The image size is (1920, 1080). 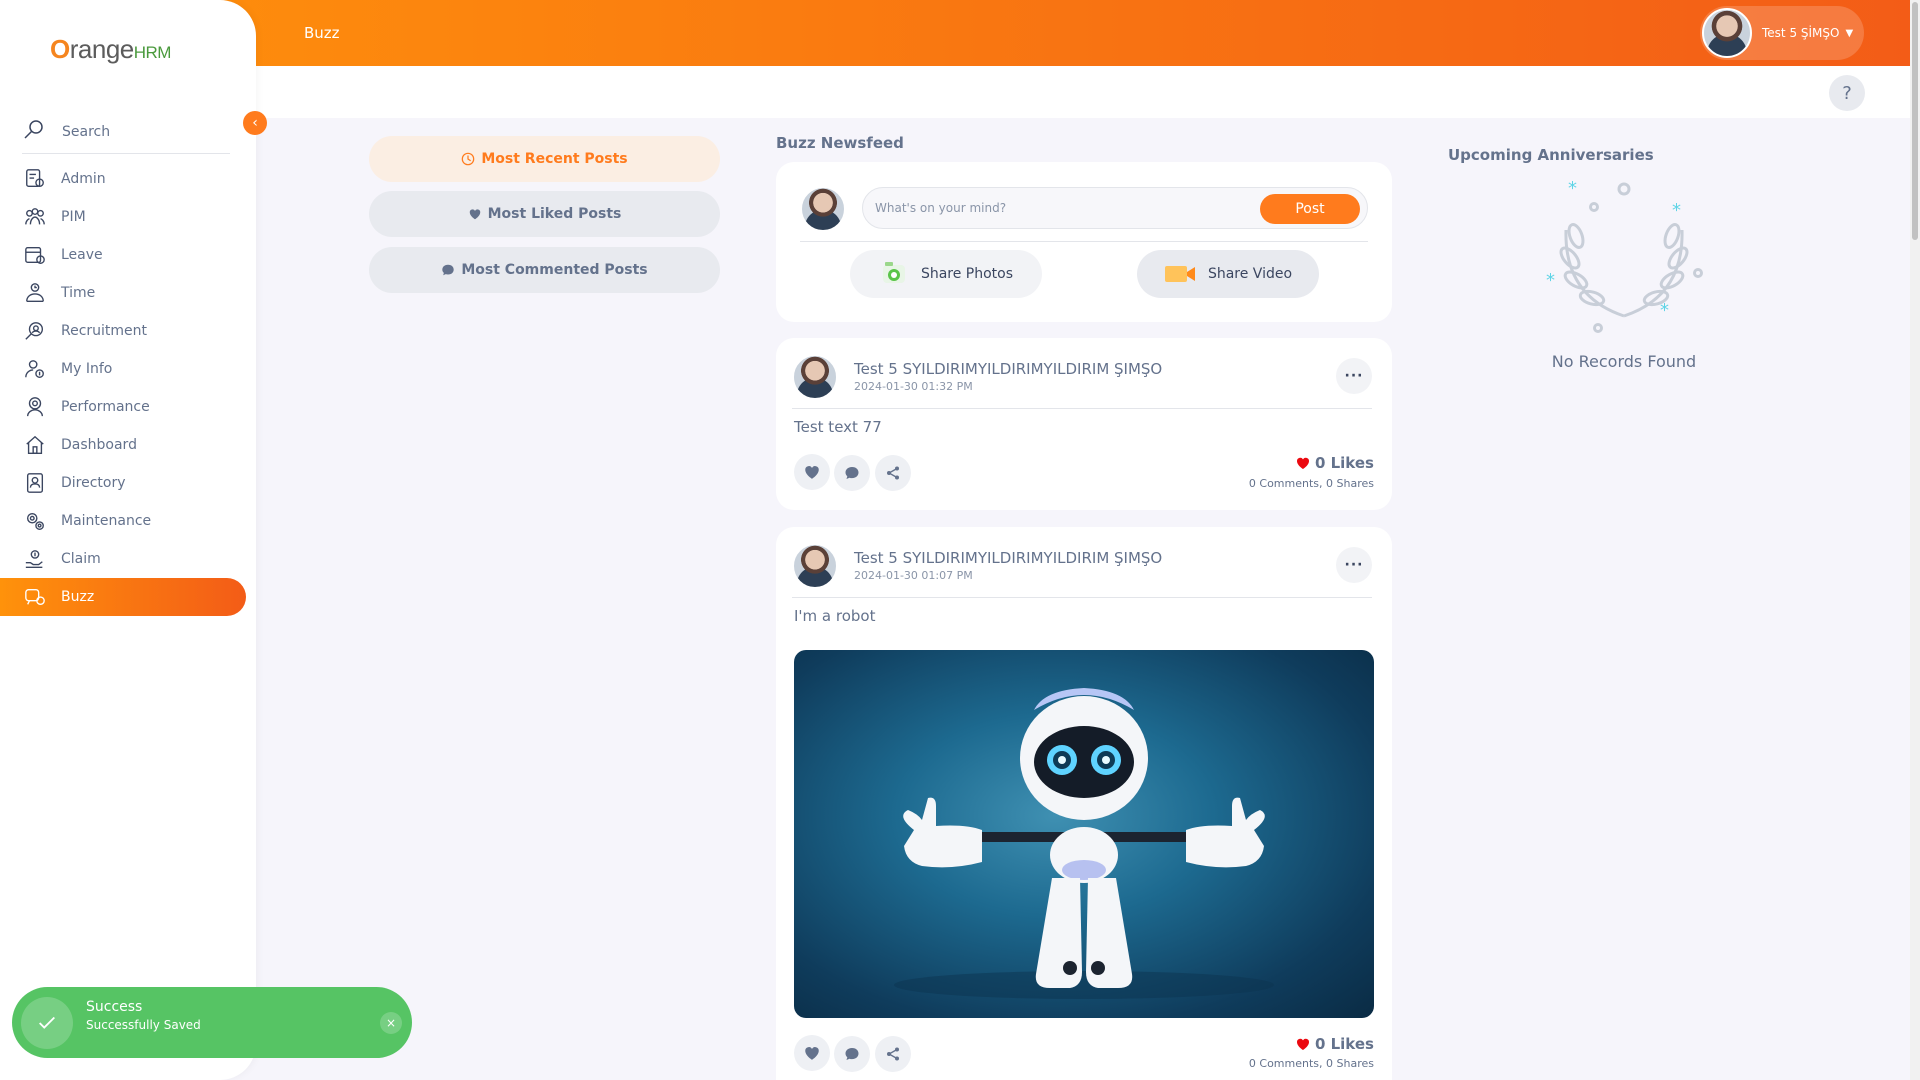 What do you see at coordinates (255, 123) in the screenshot?
I see `sidebar-collapse-button: ‹` at bounding box center [255, 123].